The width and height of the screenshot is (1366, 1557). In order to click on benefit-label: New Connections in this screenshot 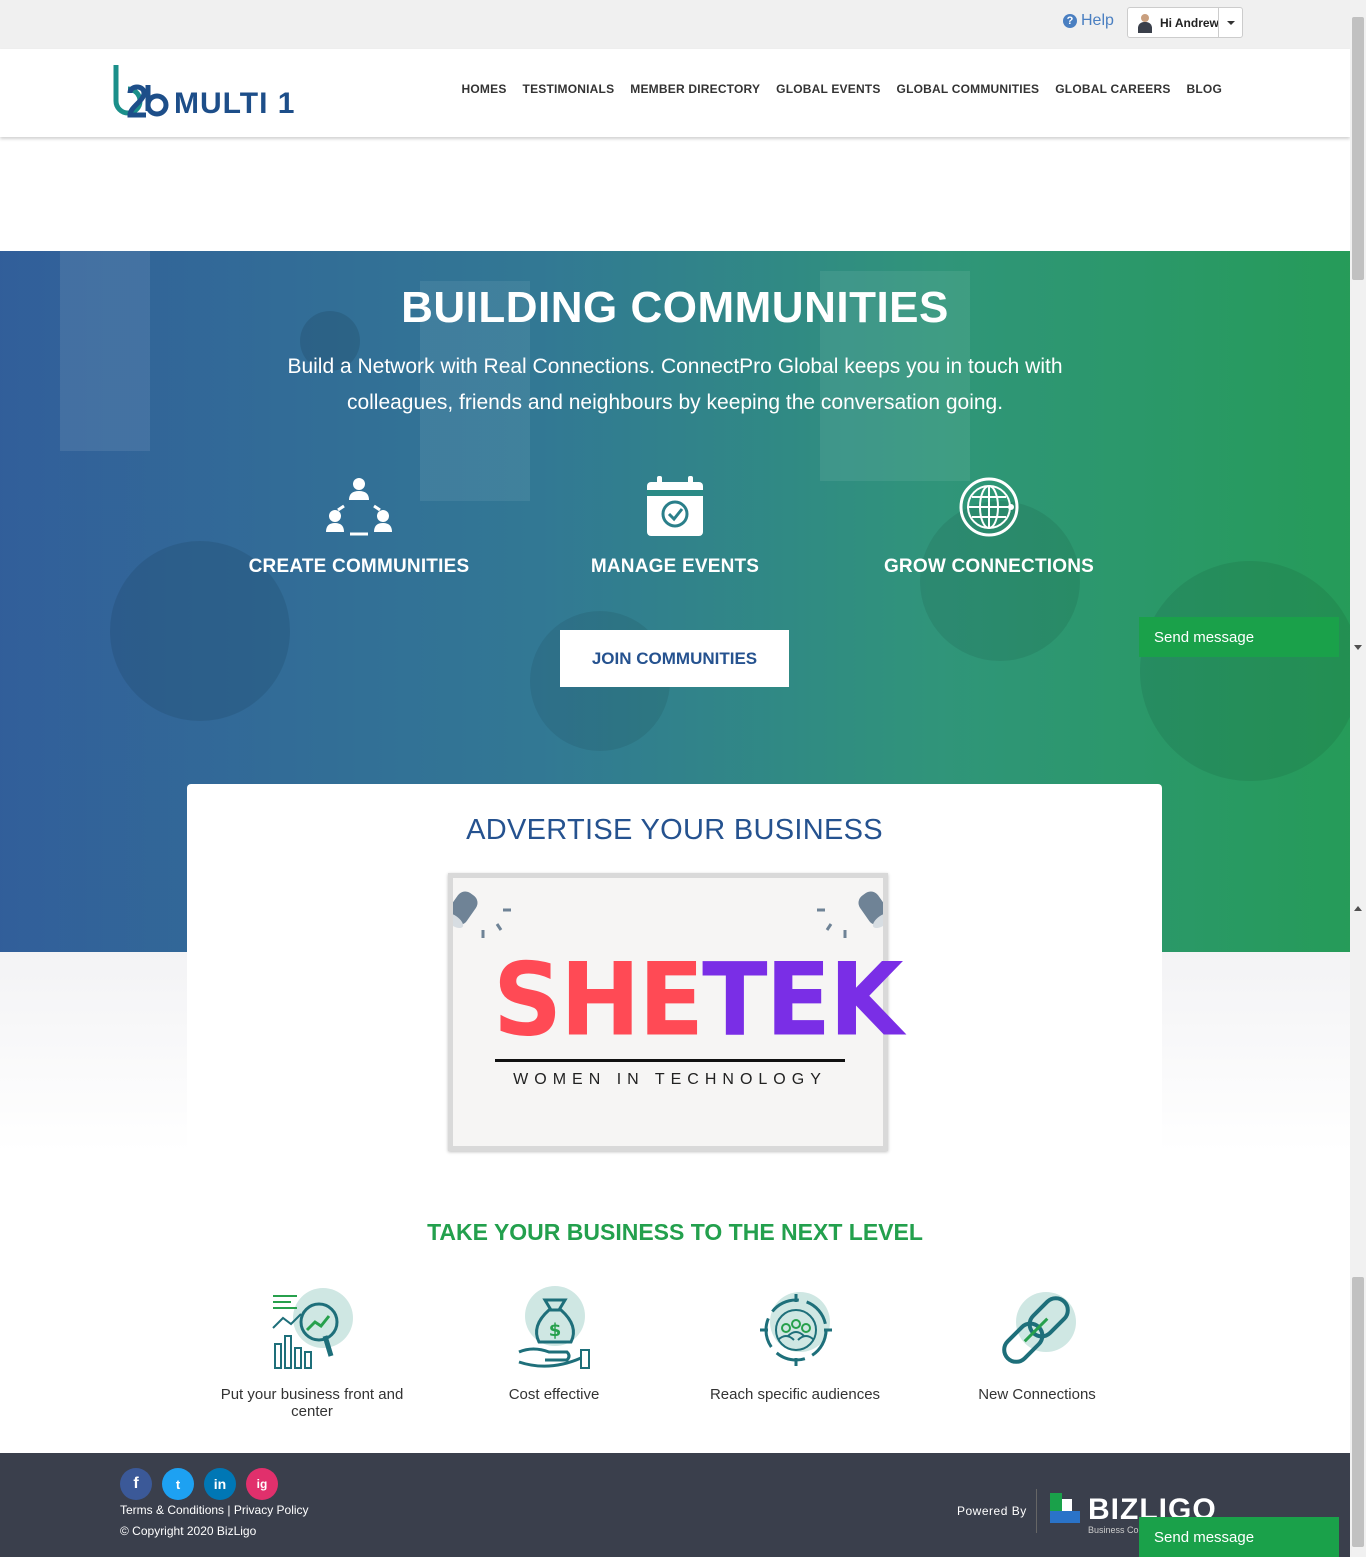, I will do `click(1037, 1394)`.